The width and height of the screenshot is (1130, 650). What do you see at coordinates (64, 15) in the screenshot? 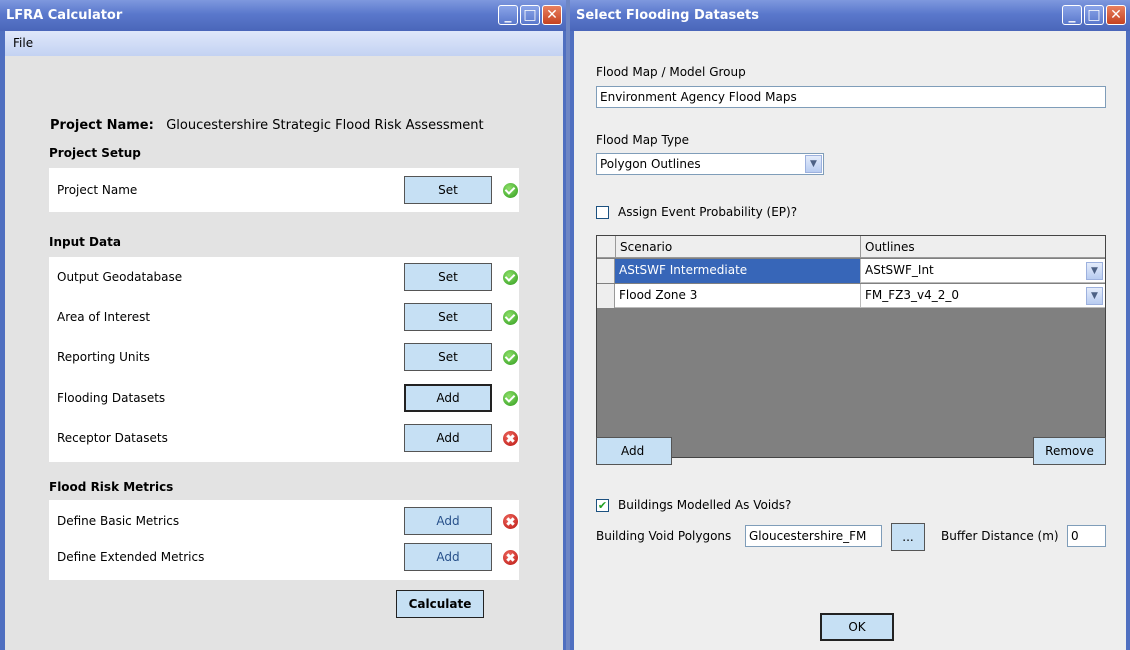
I see `window-title: LFRA Calculator` at bounding box center [64, 15].